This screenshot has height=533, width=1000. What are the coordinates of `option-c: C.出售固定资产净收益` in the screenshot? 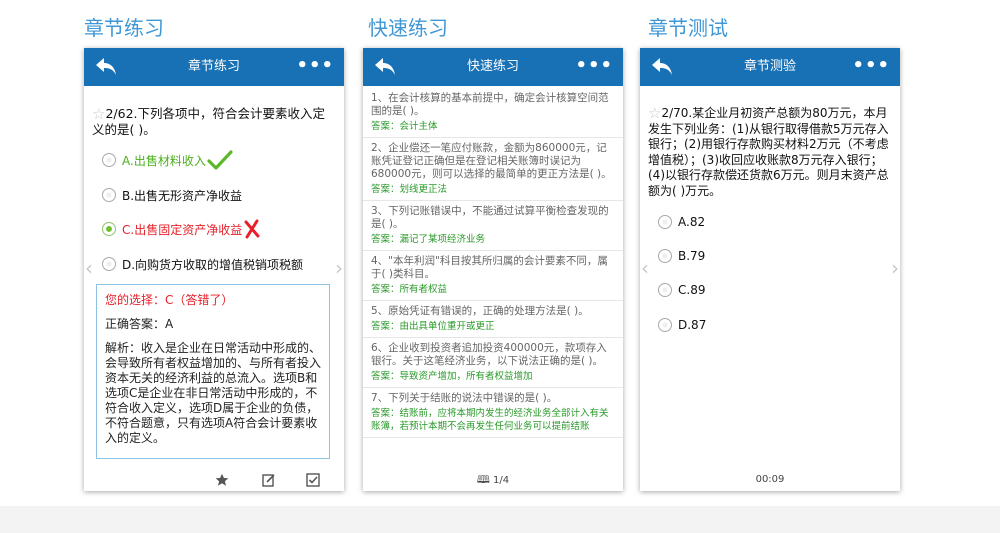 It's located at (181, 229).